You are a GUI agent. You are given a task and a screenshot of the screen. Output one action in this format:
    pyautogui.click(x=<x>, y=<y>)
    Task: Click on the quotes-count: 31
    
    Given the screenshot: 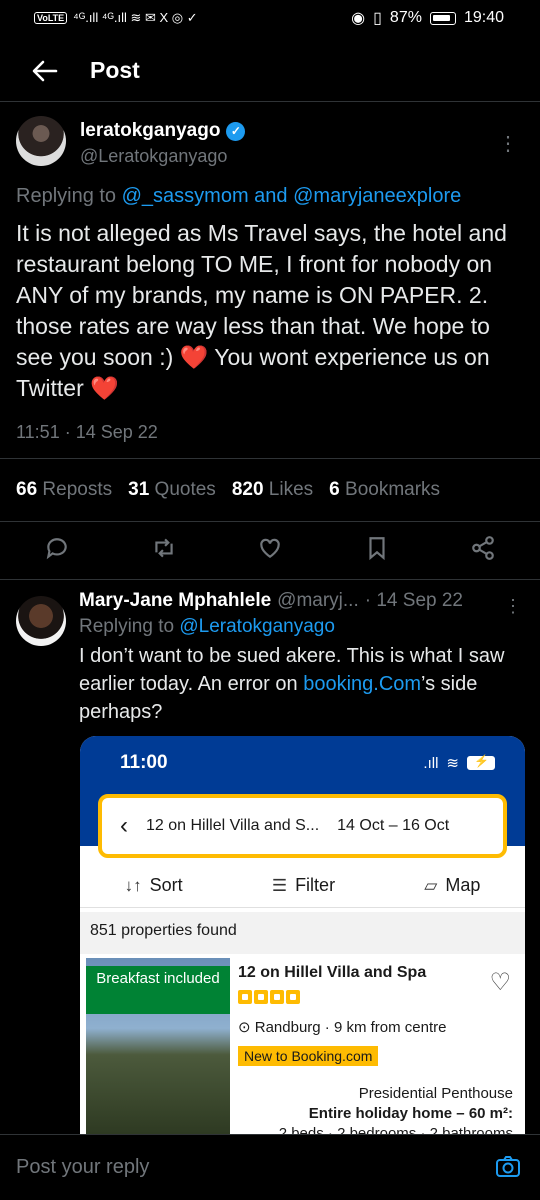 What is the action you would take?
    pyautogui.click(x=139, y=489)
    